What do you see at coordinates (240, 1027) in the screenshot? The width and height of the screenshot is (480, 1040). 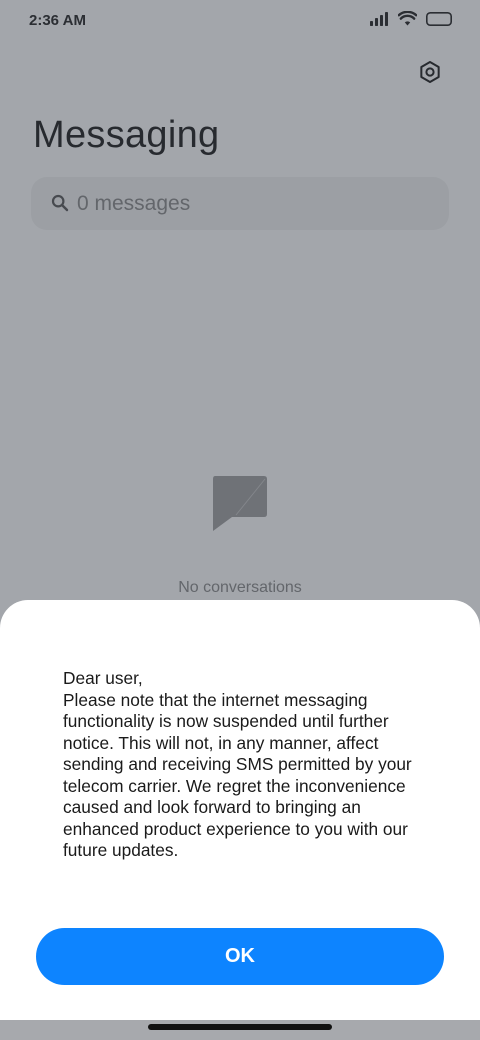 I see `home-indicator` at bounding box center [240, 1027].